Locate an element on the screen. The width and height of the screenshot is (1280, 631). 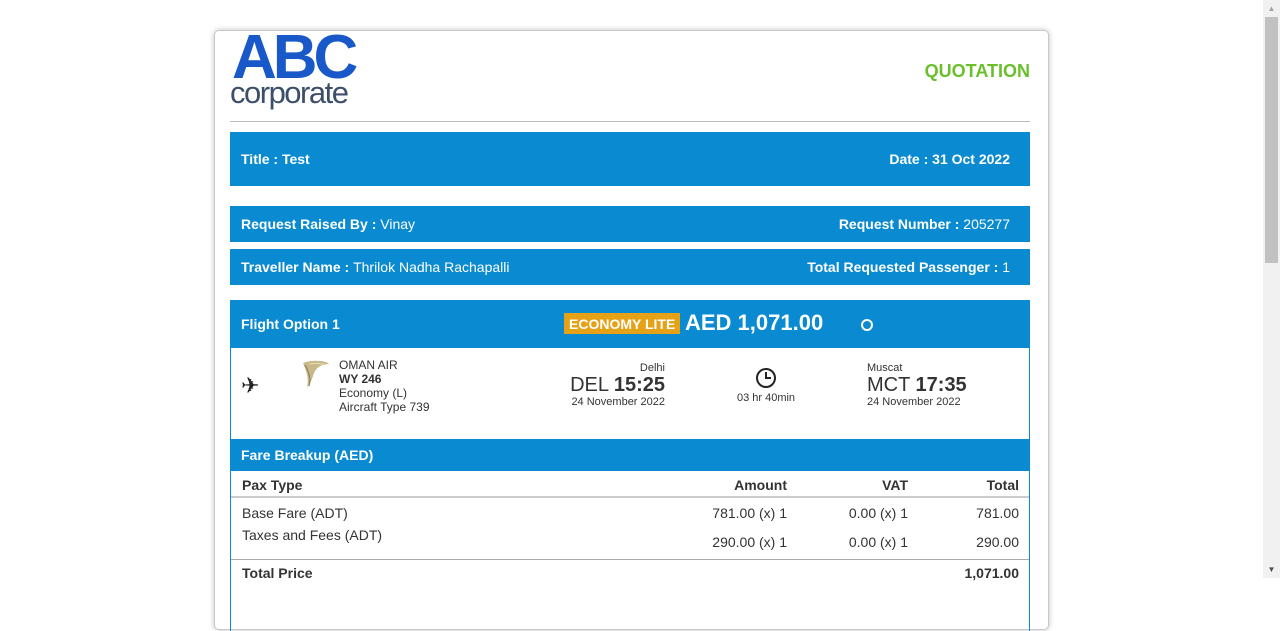
scroll-down-icon: ▼ is located at coordinates (1271, 569).